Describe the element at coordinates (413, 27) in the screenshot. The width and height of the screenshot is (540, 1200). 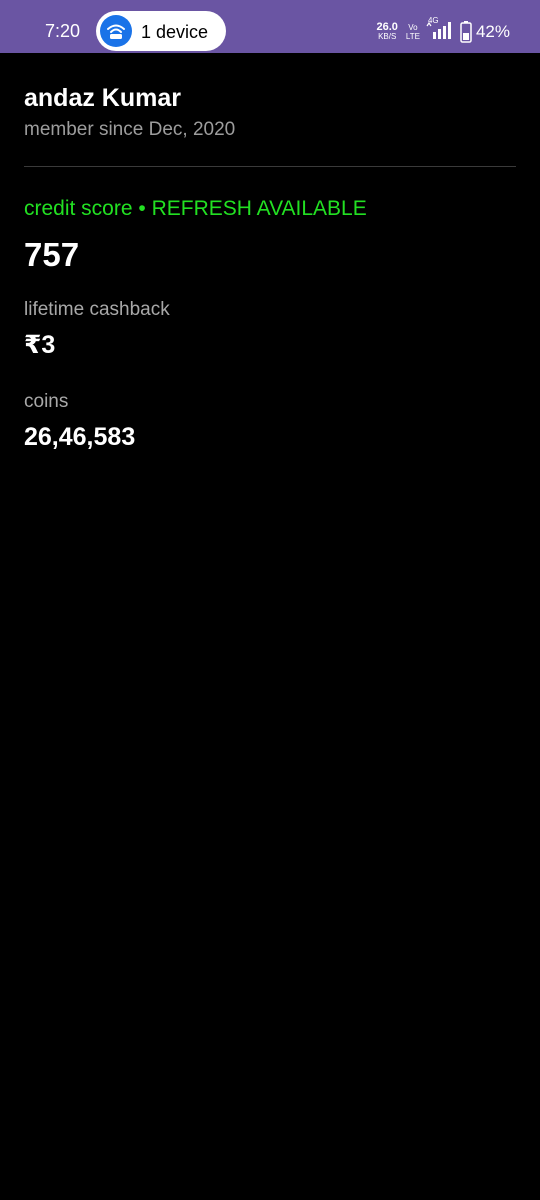
I see `volte-top: Vo` at that location.